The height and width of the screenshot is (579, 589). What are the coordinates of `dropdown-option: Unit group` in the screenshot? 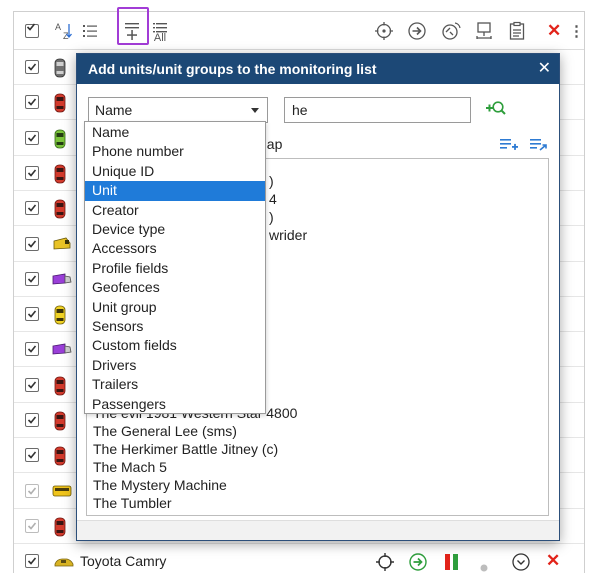 It's located at (175, 307).